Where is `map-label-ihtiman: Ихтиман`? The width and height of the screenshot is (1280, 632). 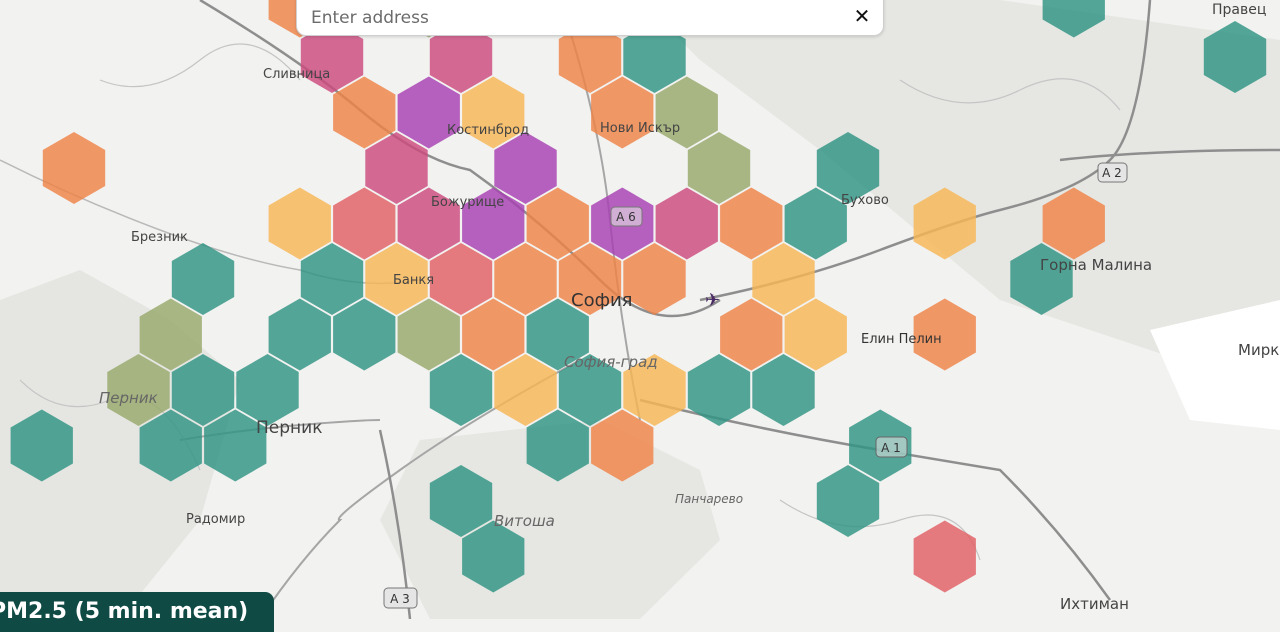 map-label-ihtiman: Ихтиман is located at coordinates (1094, 604).